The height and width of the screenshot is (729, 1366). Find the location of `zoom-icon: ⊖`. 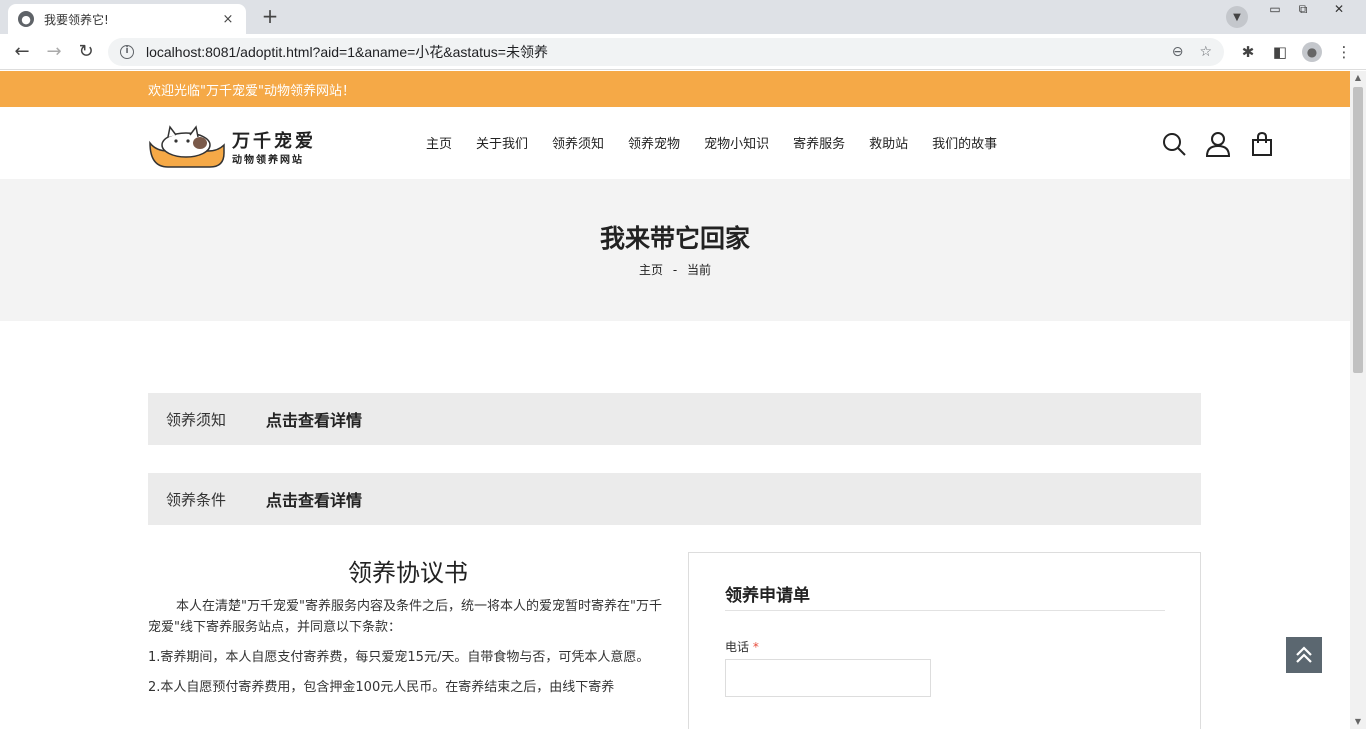

zoom-icon: ⊖ is located at coordinates (1178, 52).